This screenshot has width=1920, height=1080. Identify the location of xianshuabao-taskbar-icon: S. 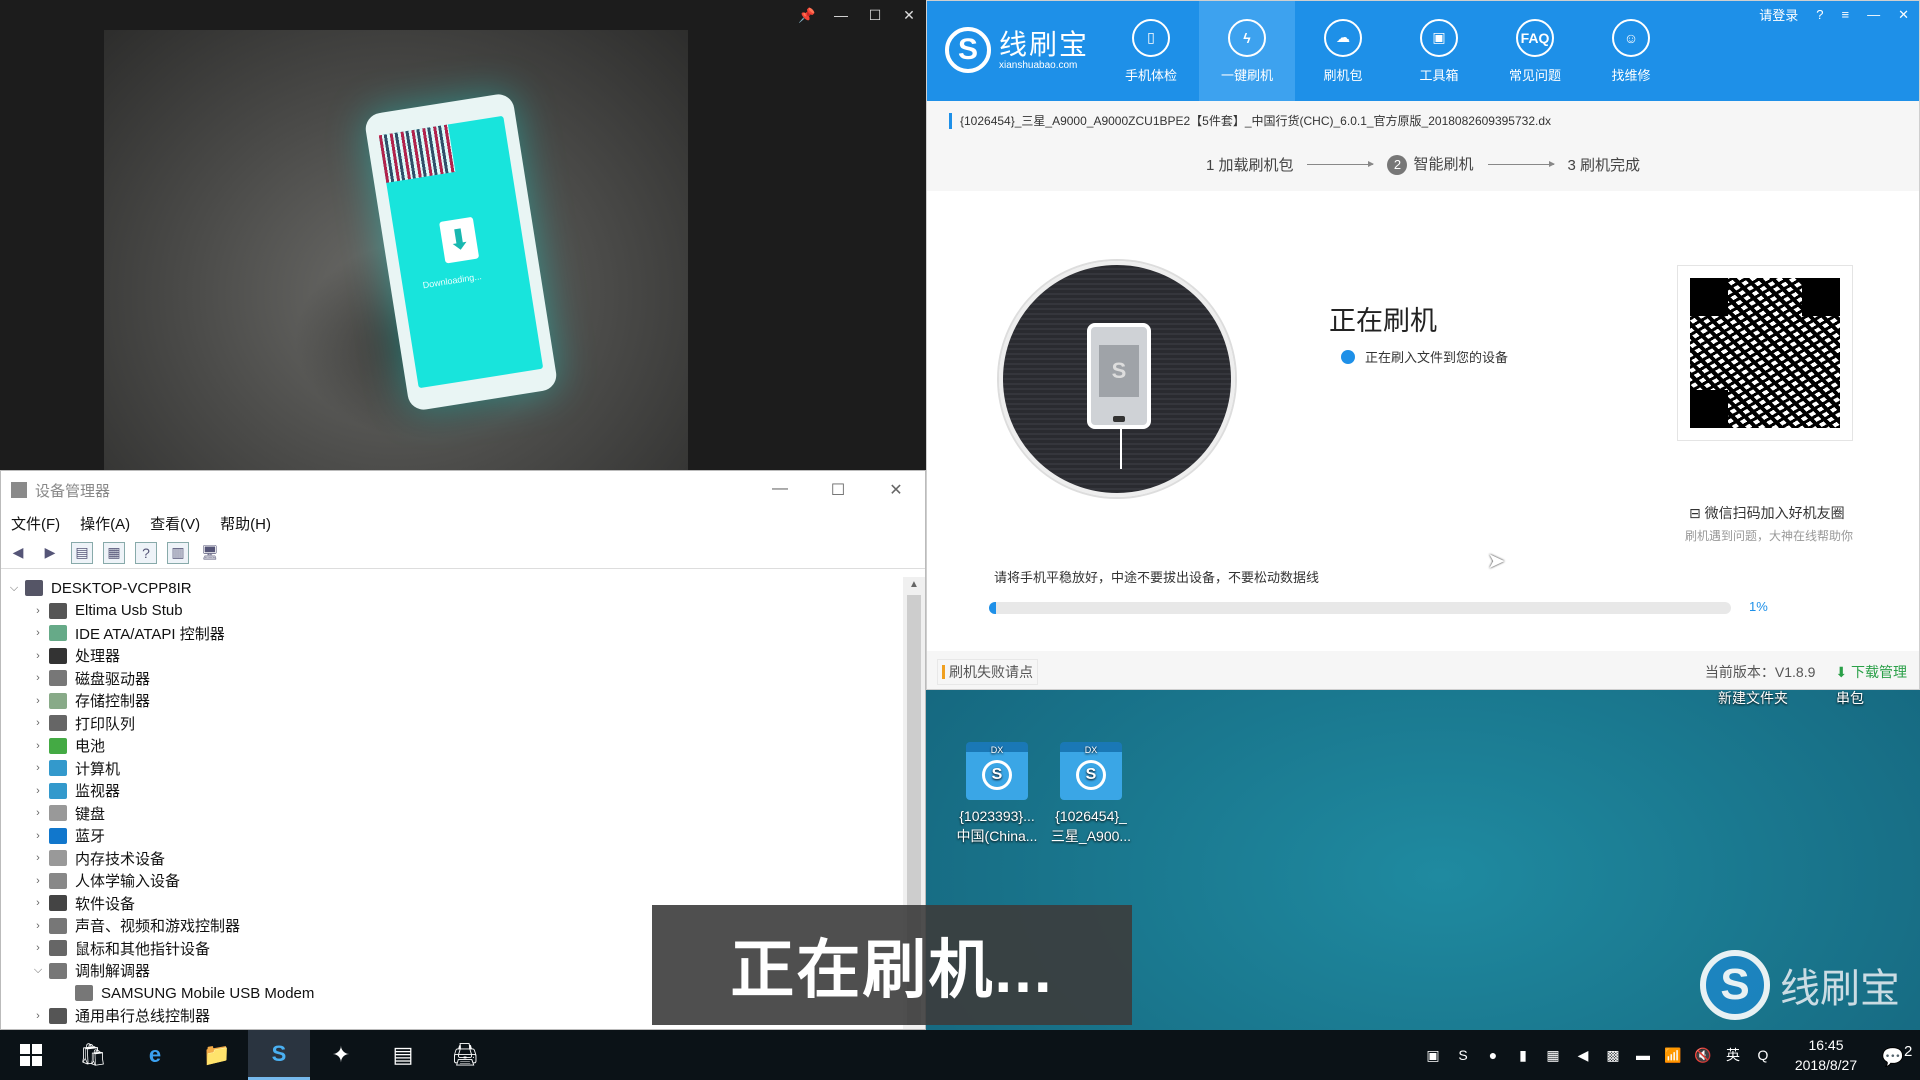
(279, 1055).